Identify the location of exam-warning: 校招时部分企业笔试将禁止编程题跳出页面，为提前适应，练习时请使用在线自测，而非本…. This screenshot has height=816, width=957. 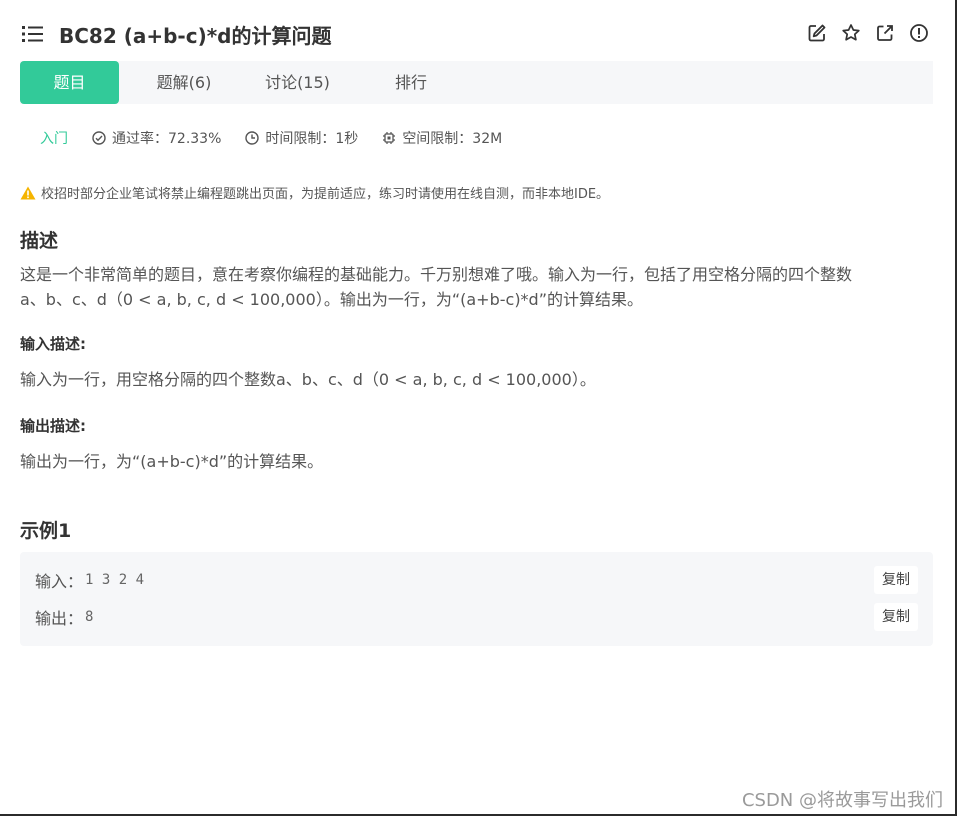
(314, 192).